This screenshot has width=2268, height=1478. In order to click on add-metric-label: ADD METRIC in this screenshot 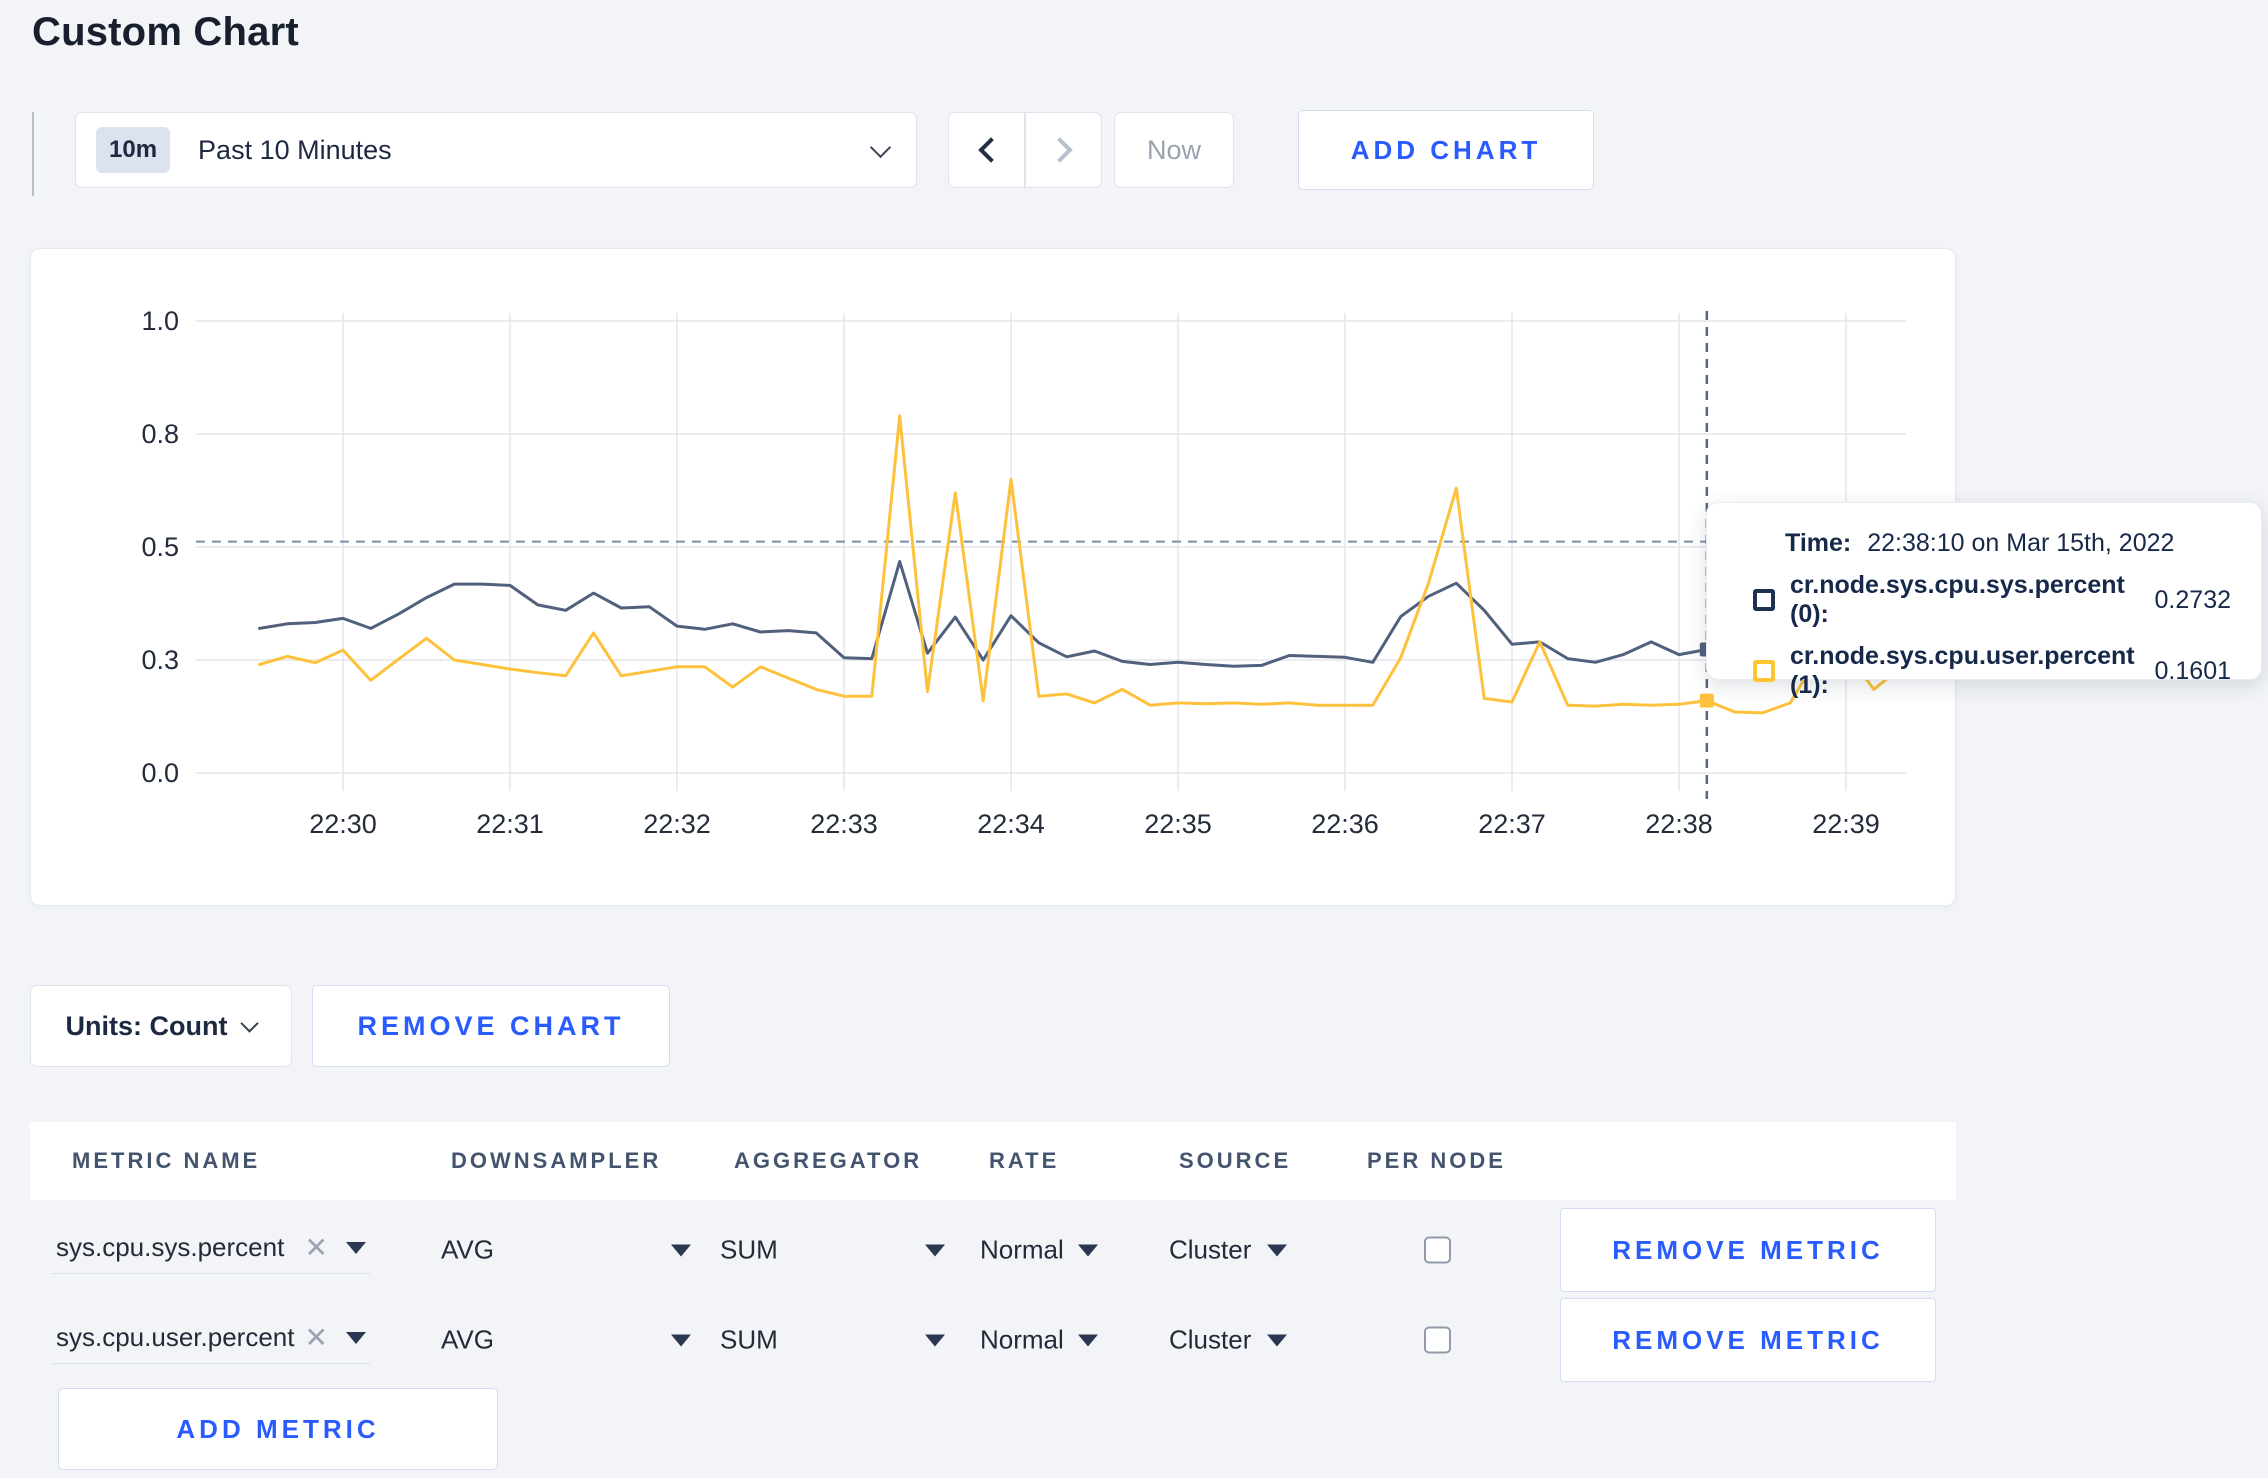, I will do `click(278, 1428)`.